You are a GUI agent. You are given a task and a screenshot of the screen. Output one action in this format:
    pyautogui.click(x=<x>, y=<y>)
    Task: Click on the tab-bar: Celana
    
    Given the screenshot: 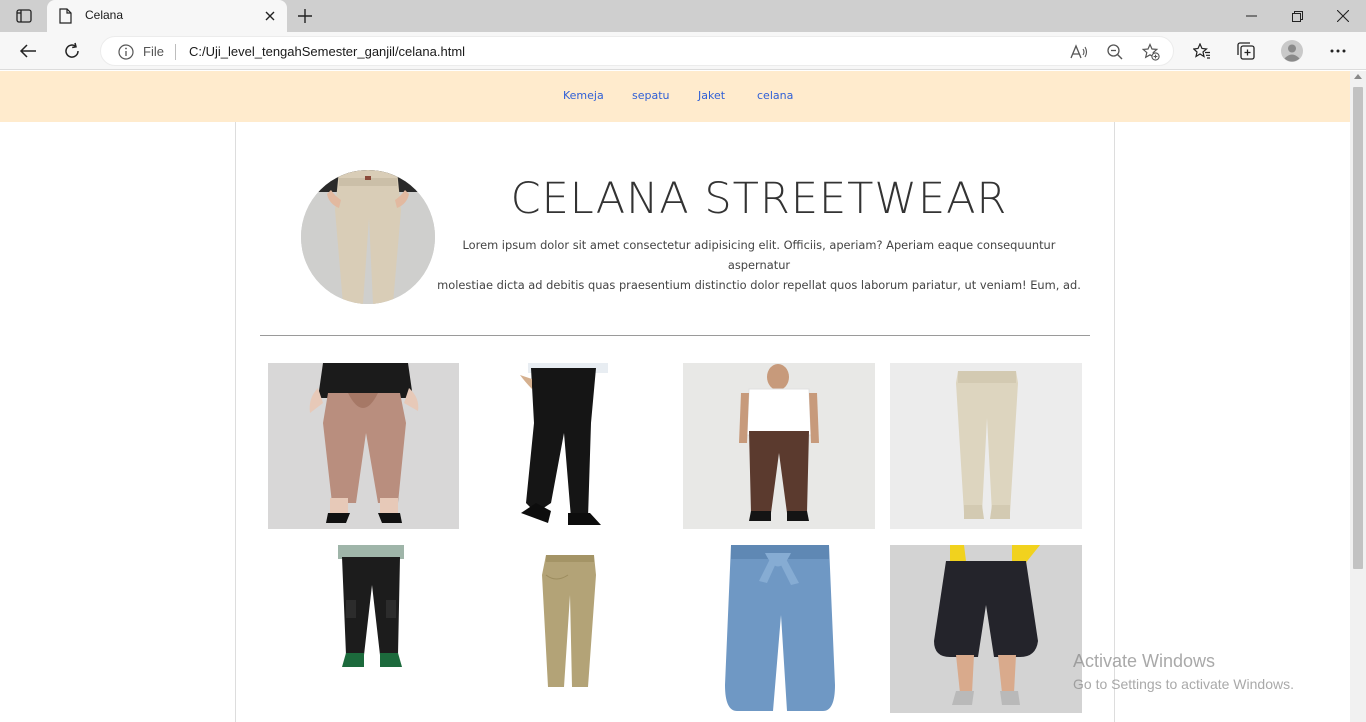 What is the action you would take?
    pyautogui.click(x=683, y=16)
    